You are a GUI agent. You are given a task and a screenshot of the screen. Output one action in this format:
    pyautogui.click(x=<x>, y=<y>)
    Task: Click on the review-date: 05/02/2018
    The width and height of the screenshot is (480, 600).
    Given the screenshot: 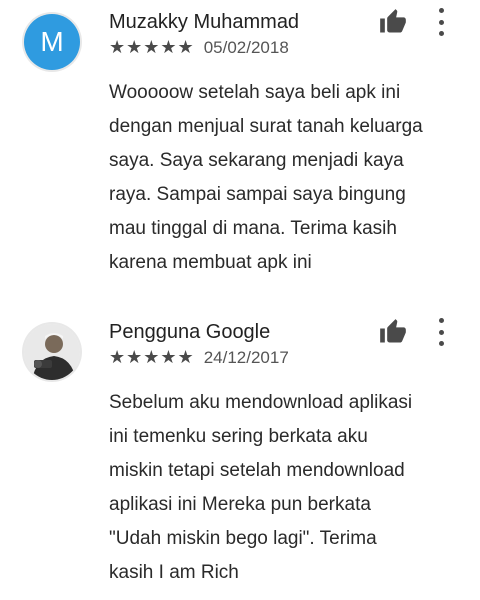 What is the action you would take?
    pyautogui.click(x=246, y=47)
    